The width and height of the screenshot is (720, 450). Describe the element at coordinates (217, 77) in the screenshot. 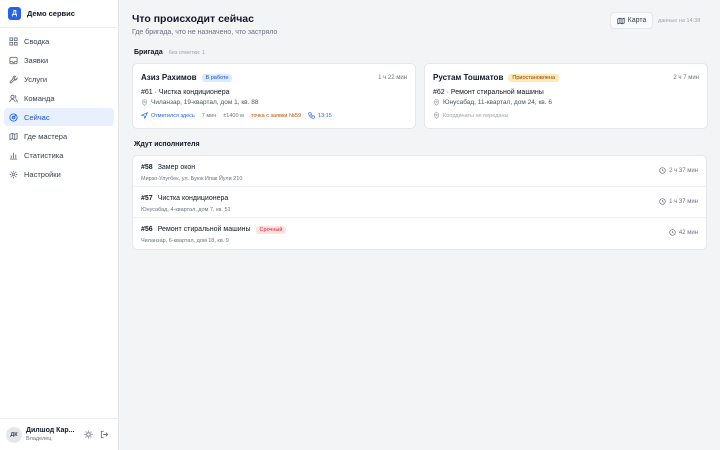

I see `status-badge: В работе` at that location.